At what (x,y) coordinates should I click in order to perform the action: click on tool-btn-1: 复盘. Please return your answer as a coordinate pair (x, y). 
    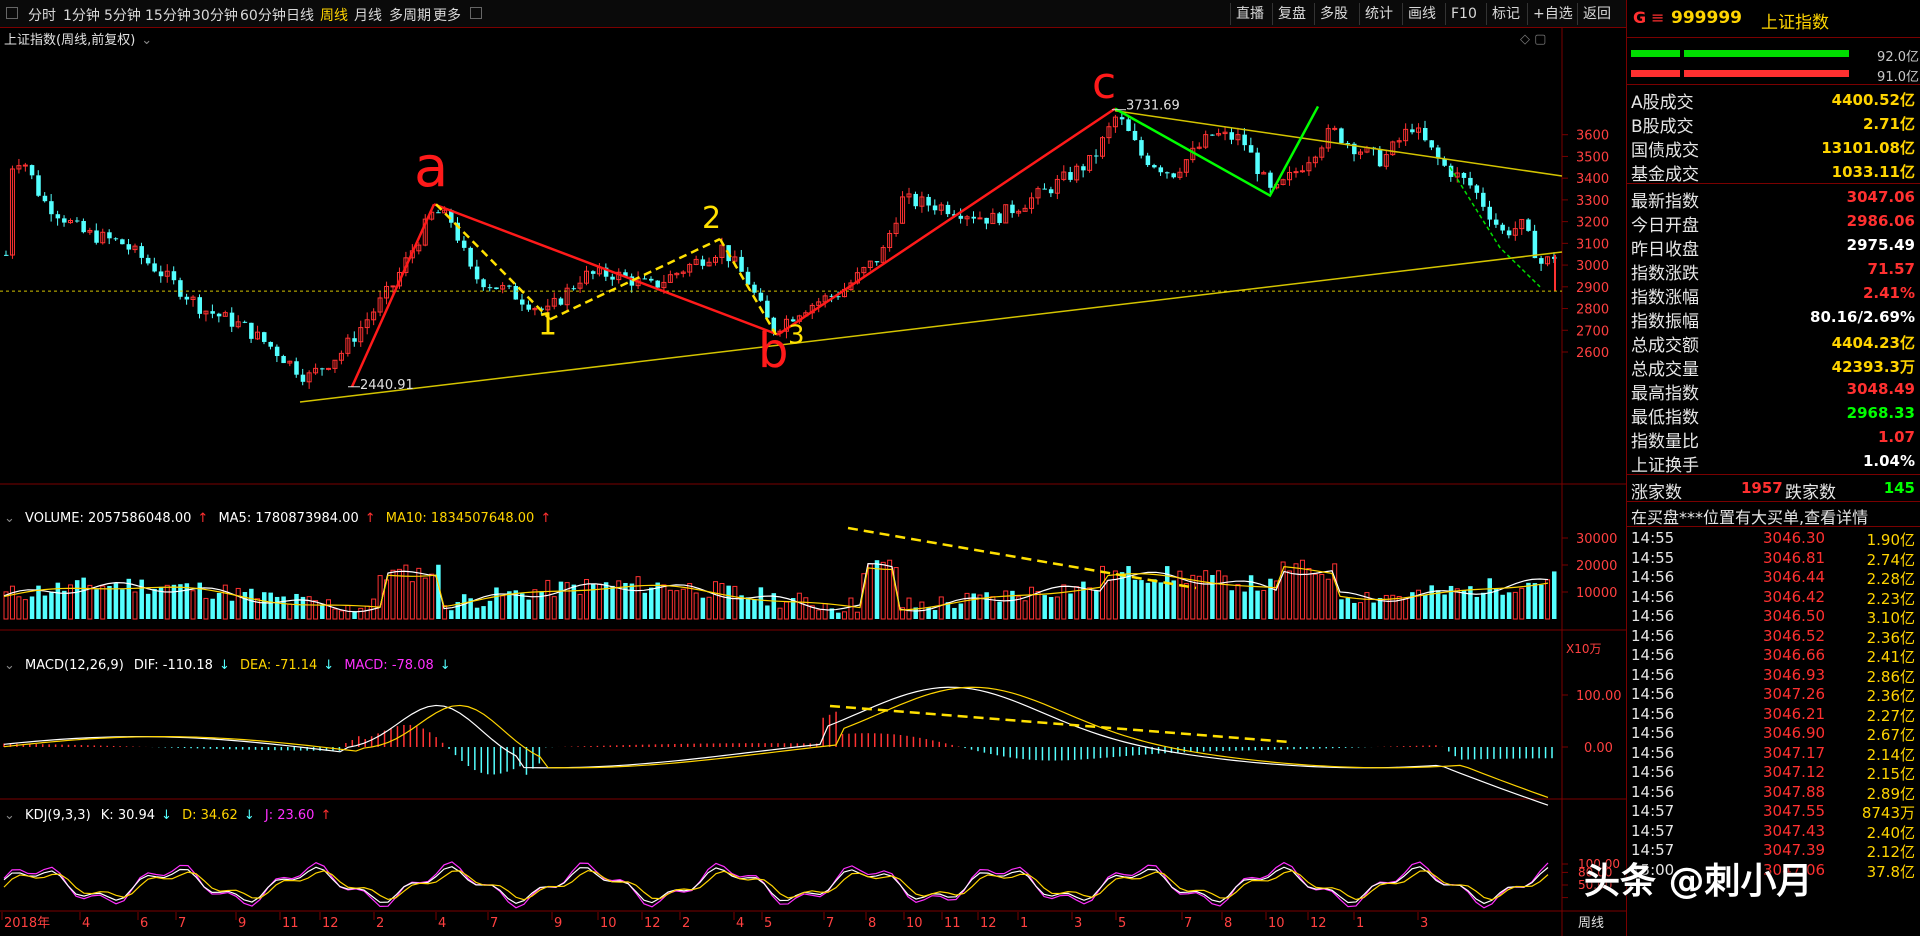
    Looking at the image, I should click on (1291, 14).